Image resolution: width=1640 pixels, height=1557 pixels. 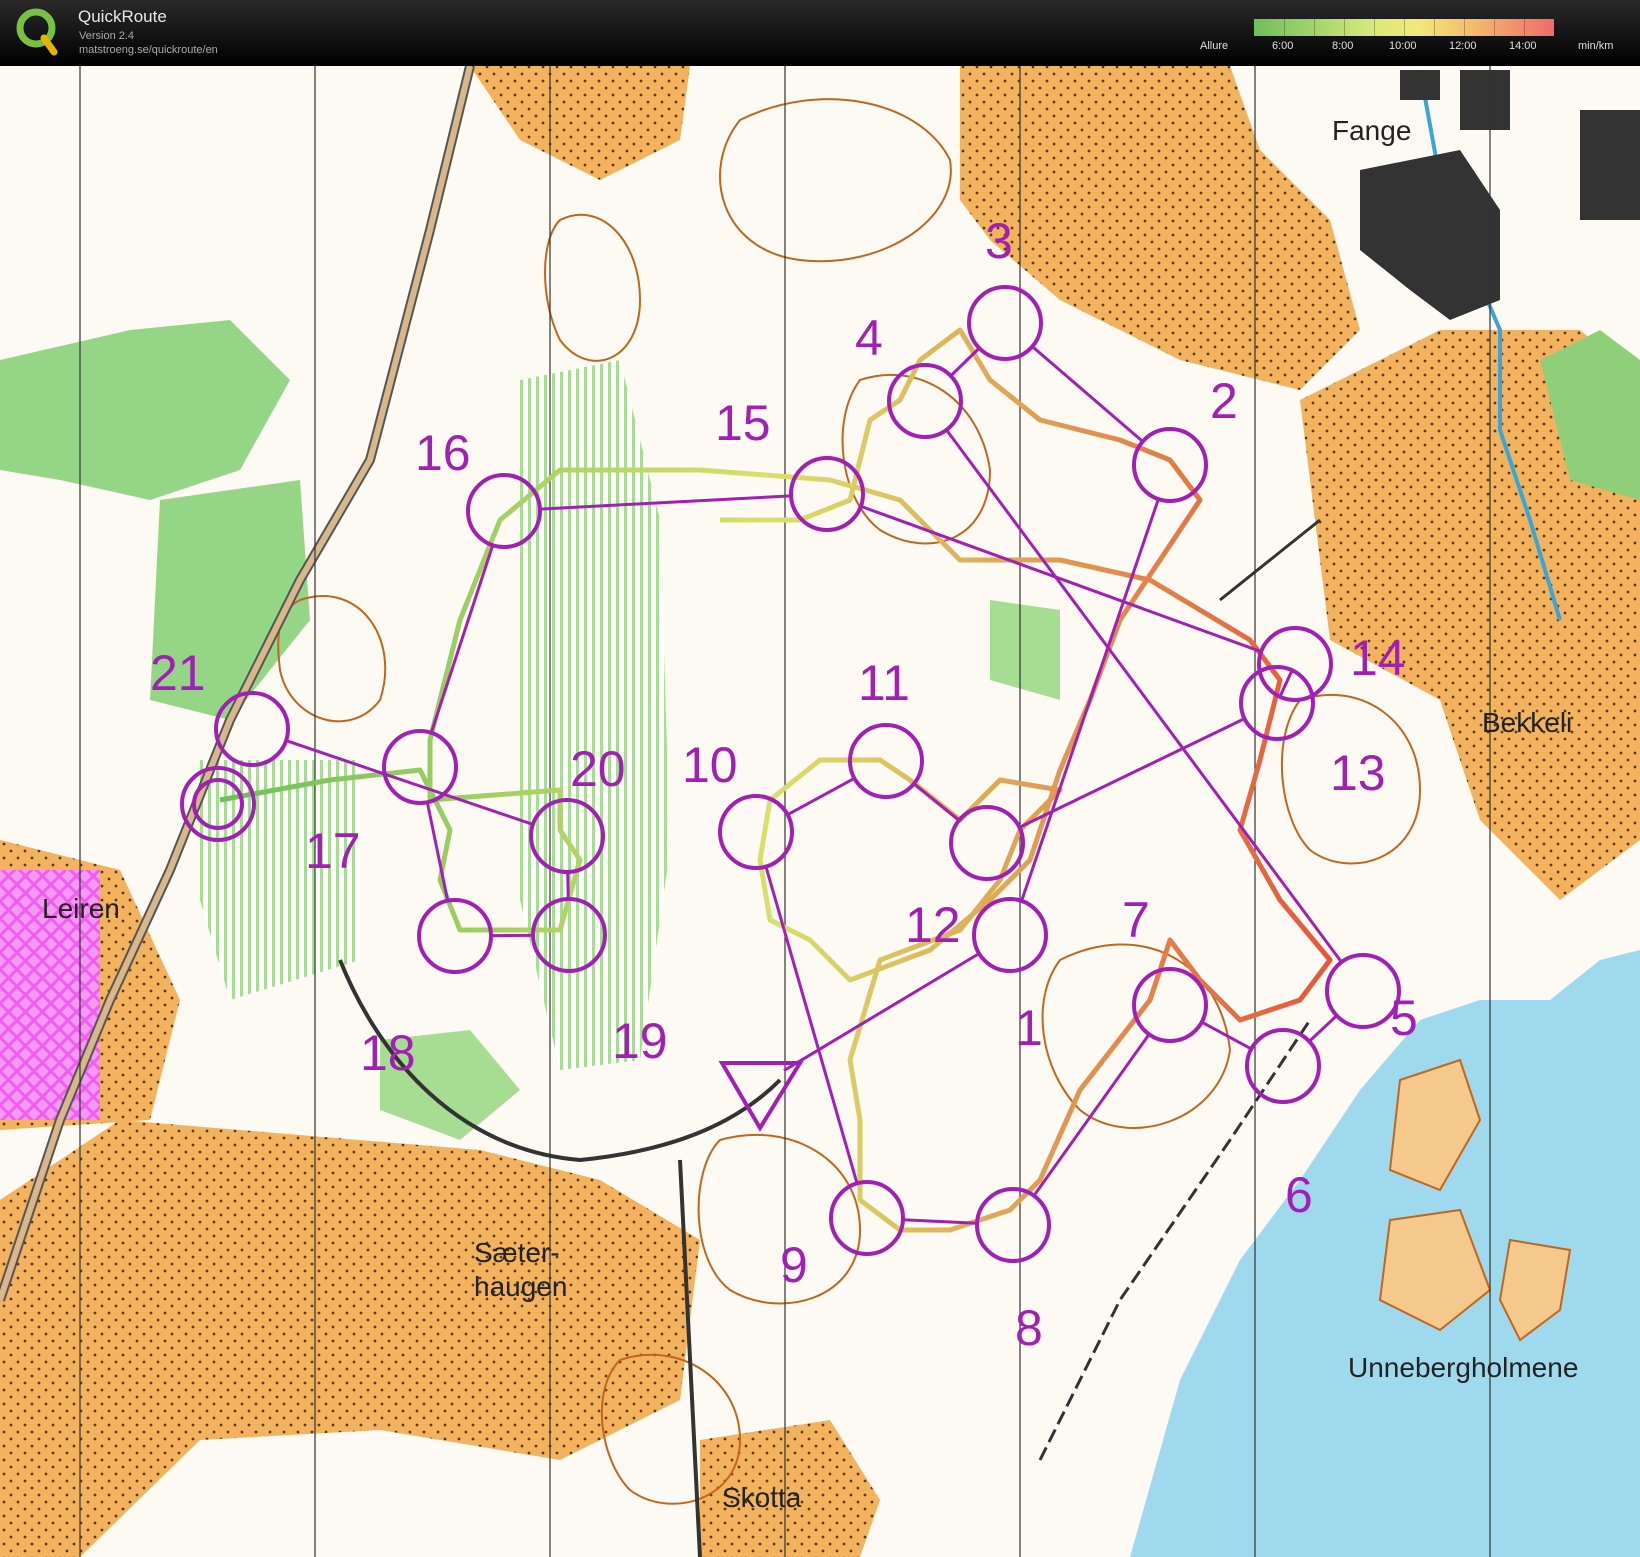 I want to click on legend-tick: 12:00, so click(x=1463, y=46).